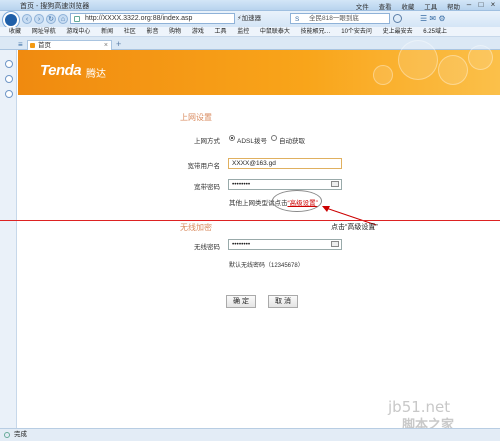 The height and width of the screenshot is (441, 500). Describe the element at coordinates (385, 7) in the screenshot. I see `menu-view: 查看` at that location.